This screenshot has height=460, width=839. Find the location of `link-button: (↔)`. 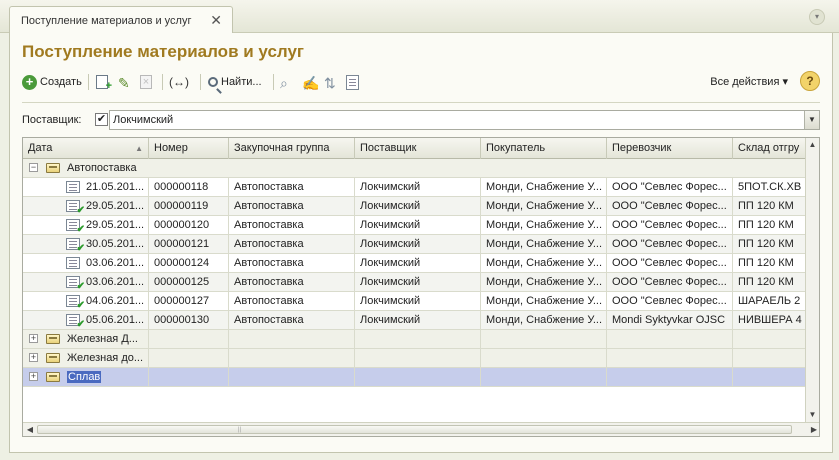

link-button: (↔) is located at coordinates (179, 82).